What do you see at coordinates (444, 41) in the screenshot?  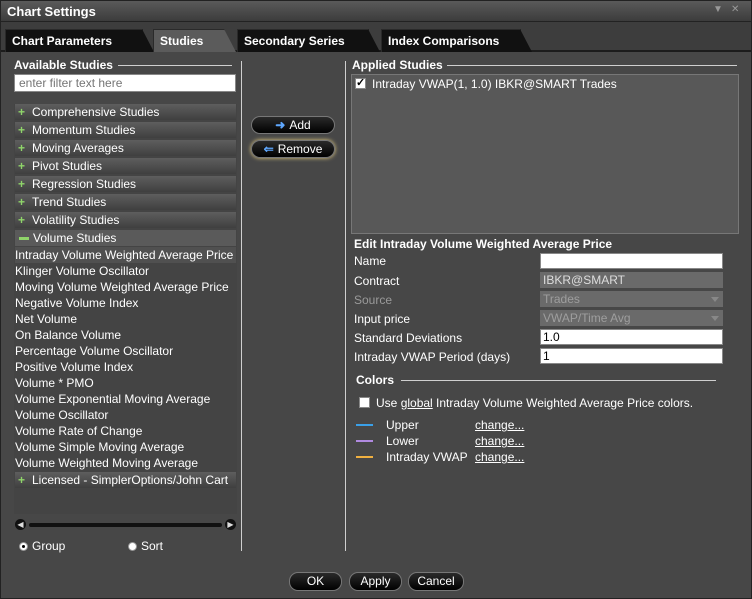 I see `tab-label: Index Comparisons` at bounding box center [444, 41].